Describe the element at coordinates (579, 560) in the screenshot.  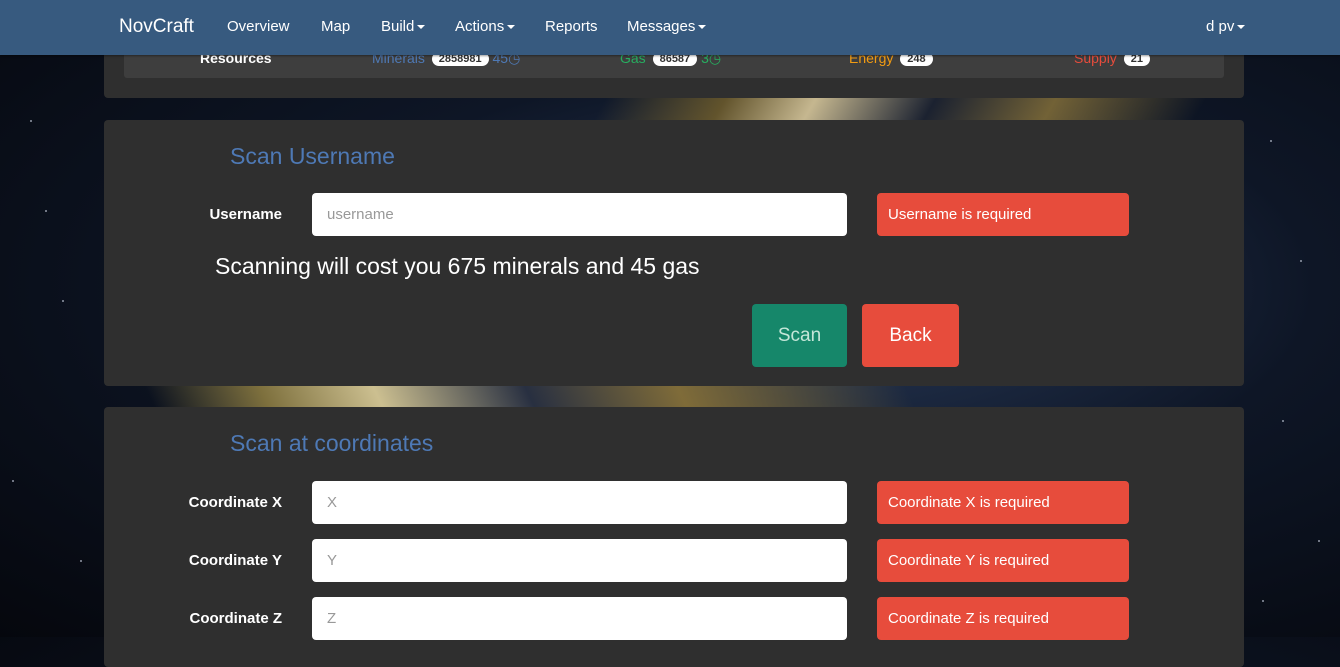
I see `coordinate-y-input` at that location.